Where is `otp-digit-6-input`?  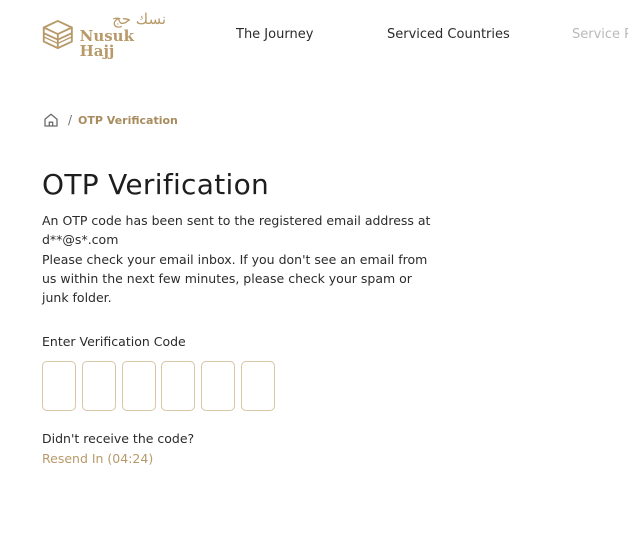 otp-digit-6-input is located at coordinates (258, 386).